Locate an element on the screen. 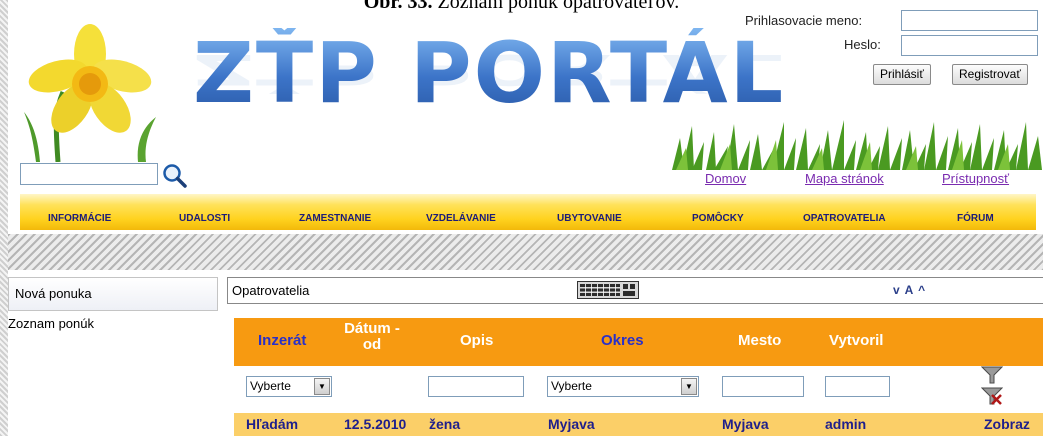  mesto-filter-input is located at coordinates (763, 386).